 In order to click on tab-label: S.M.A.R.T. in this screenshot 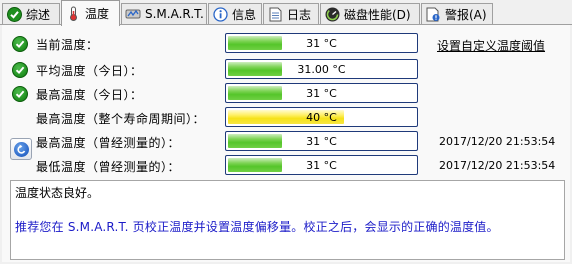, I will do `click(174, 14)`.